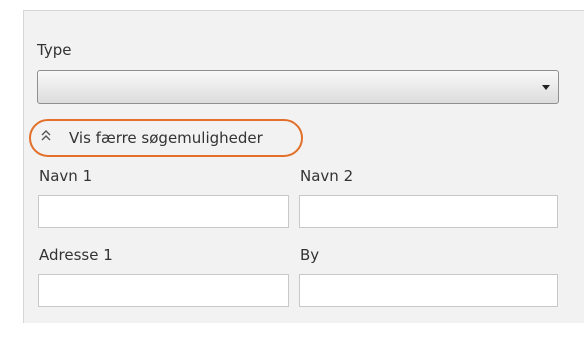 This screenshot has height=338, width=584. What do you see at coordinates (327, 176) in the screenshot?
I see `navn2-label: Navn 2` at bounding box center [327, 176].